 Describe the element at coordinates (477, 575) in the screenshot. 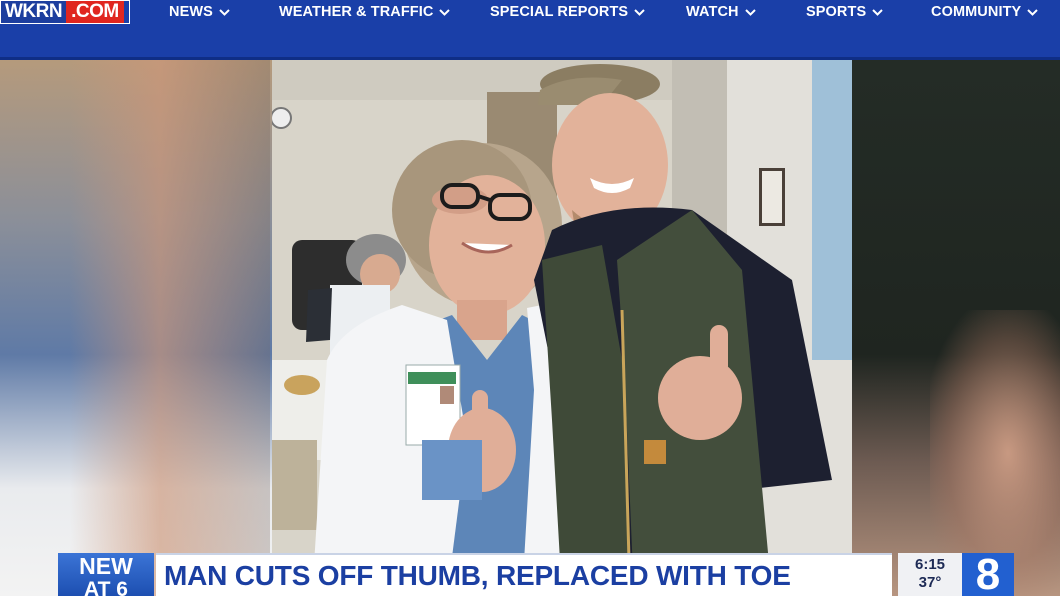

I see `story-headline: MAN CUTS OFF THUMB, REPLACED WITH TOE` at that location.